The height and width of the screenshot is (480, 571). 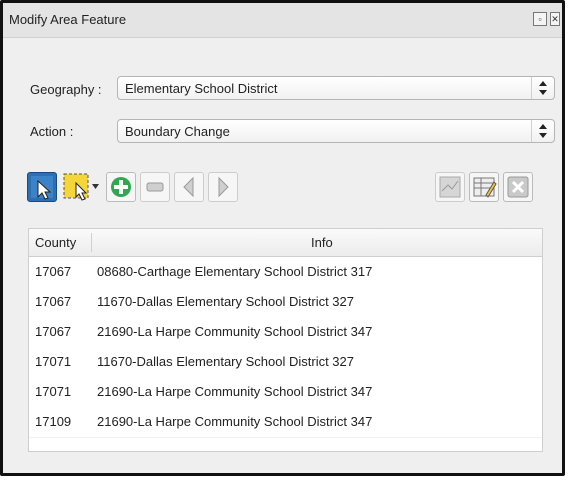 What do you see at coordinates (66, 89) in the screenshot?
I see `geography-label: Geography :` at bounding box center [66, 89].